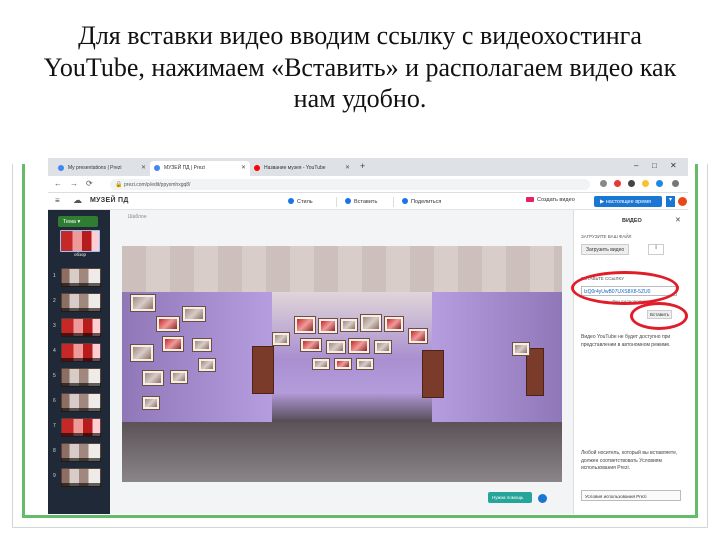  I want to click on insert-button: Вставить, so click(361, 201).